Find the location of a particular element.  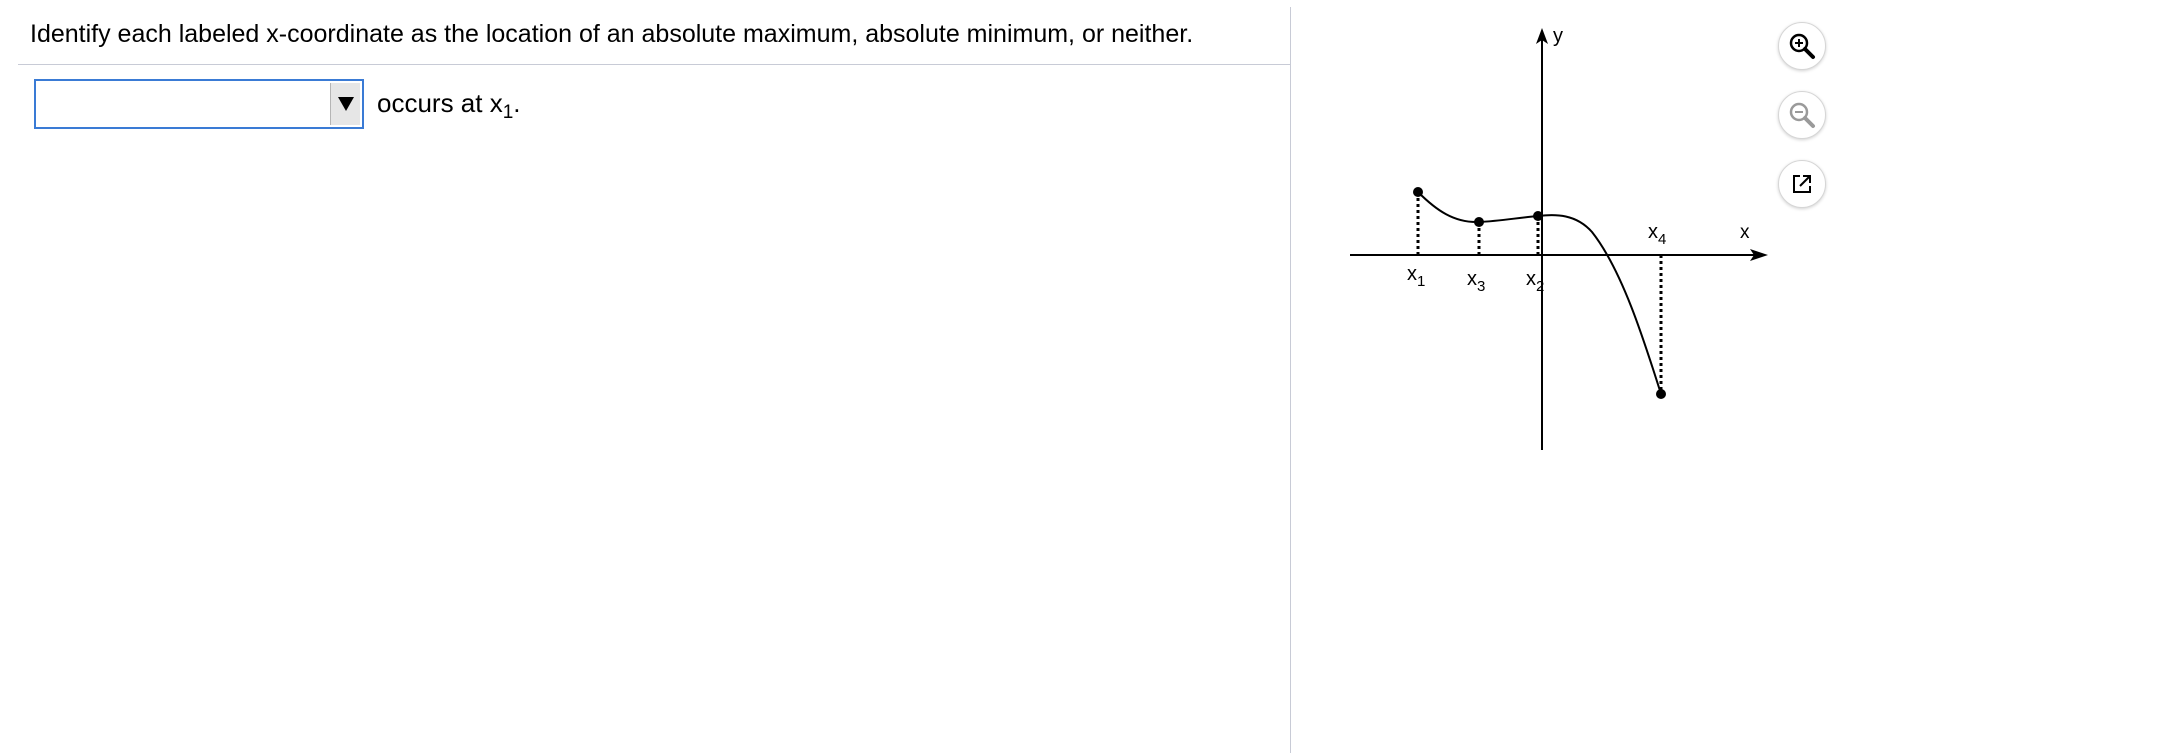

function-graph: y x x1 x3 x2 x4 is located at coordinates (1559, 237).